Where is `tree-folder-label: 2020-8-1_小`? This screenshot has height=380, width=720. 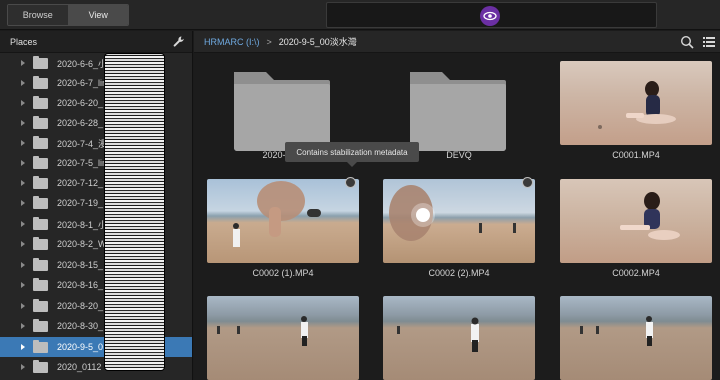 tree-folder-label: 2020-8-1_小 is located at coordinates (82, 224).